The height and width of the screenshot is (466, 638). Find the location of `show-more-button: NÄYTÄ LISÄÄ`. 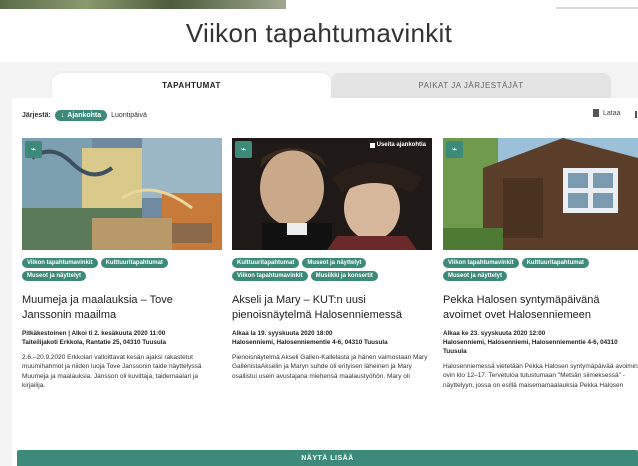

show-more-button: NÄYTÄ LISÄÄ is located at coordinates (327, 458).